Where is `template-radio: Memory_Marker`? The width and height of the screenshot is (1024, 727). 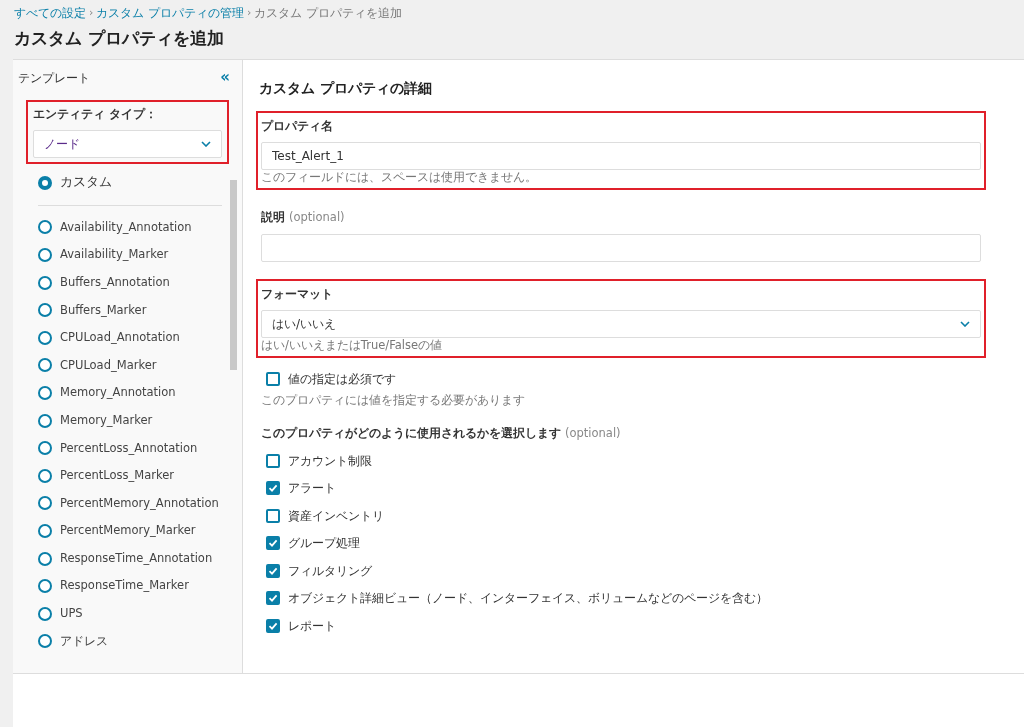 template-radio: Memory_Marker is located at coordinates (140, 420).